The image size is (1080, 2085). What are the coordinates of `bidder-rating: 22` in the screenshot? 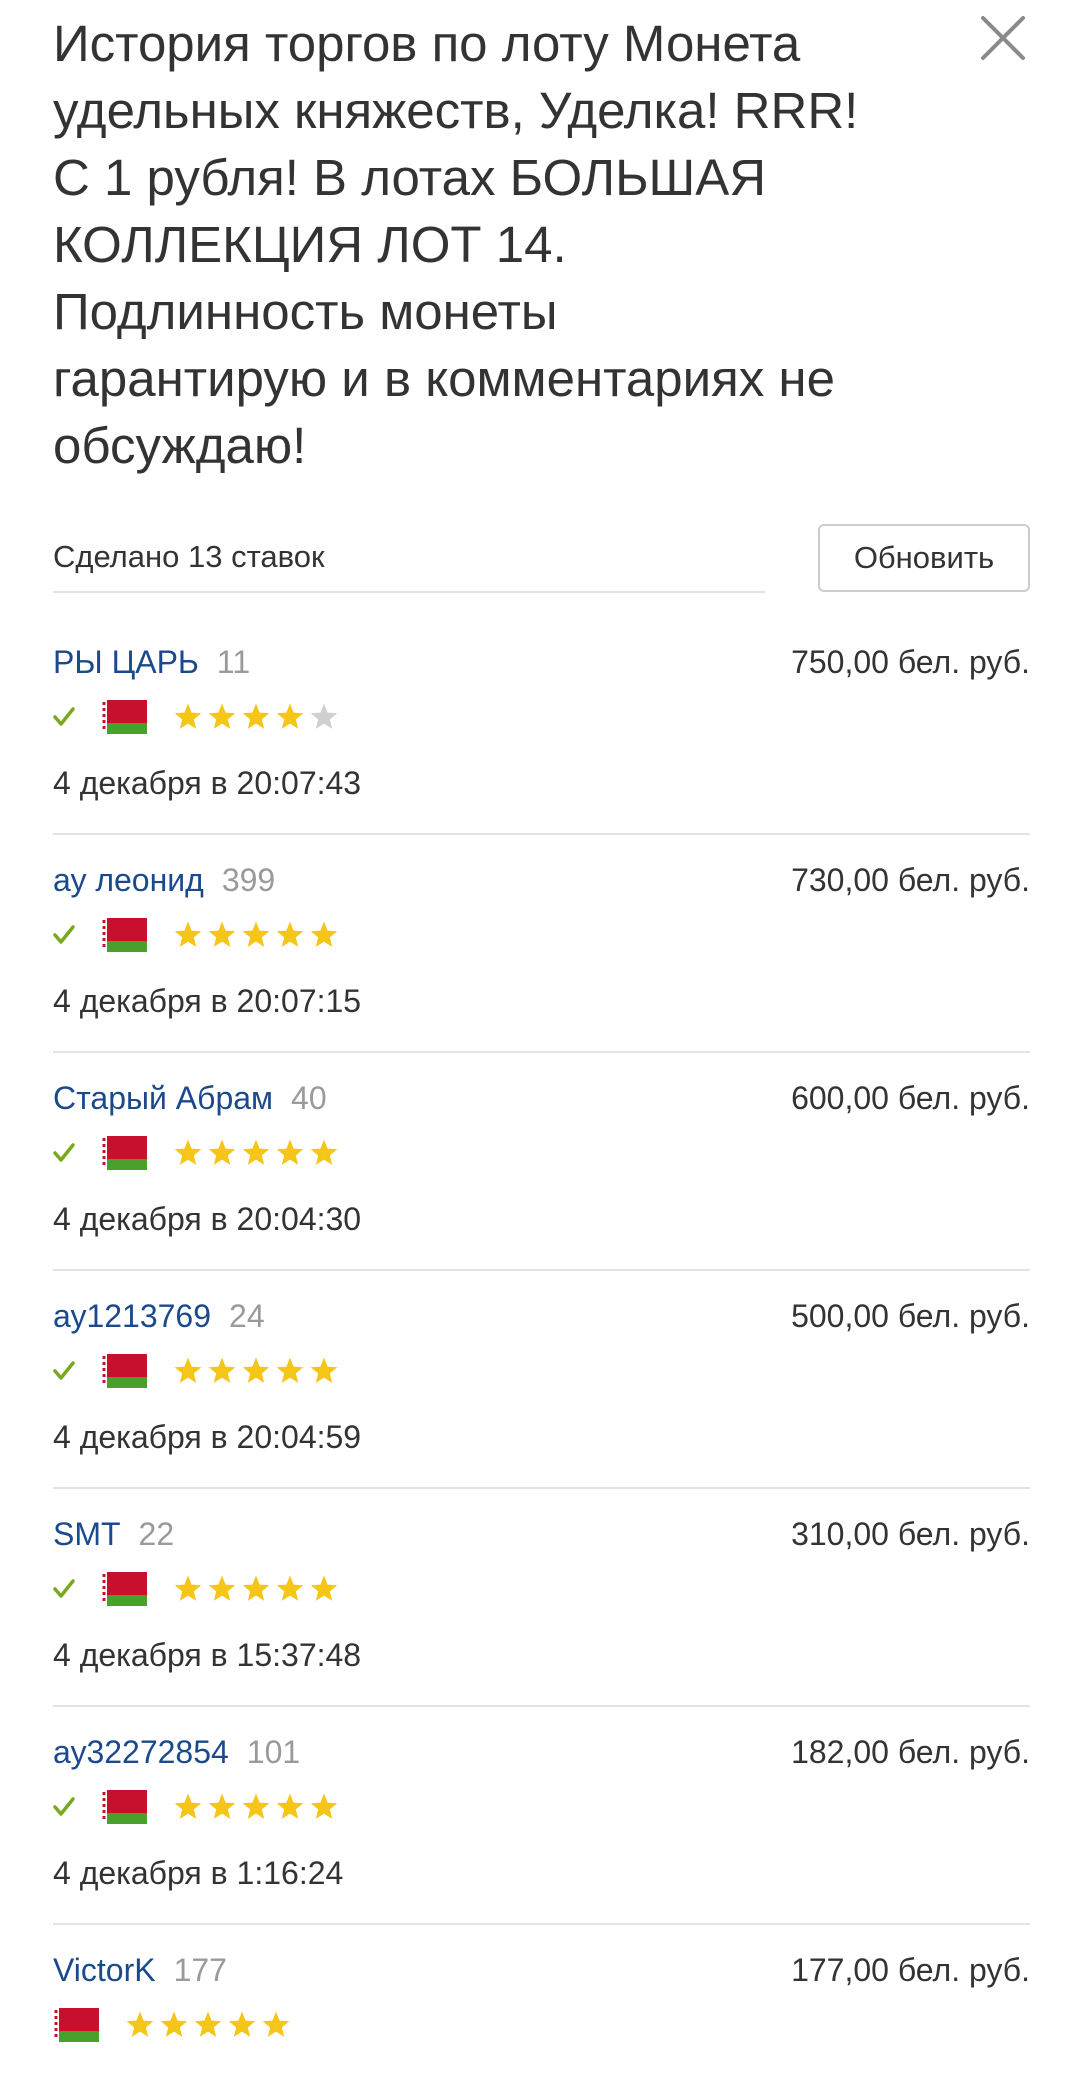 It's located at (156, 1534).